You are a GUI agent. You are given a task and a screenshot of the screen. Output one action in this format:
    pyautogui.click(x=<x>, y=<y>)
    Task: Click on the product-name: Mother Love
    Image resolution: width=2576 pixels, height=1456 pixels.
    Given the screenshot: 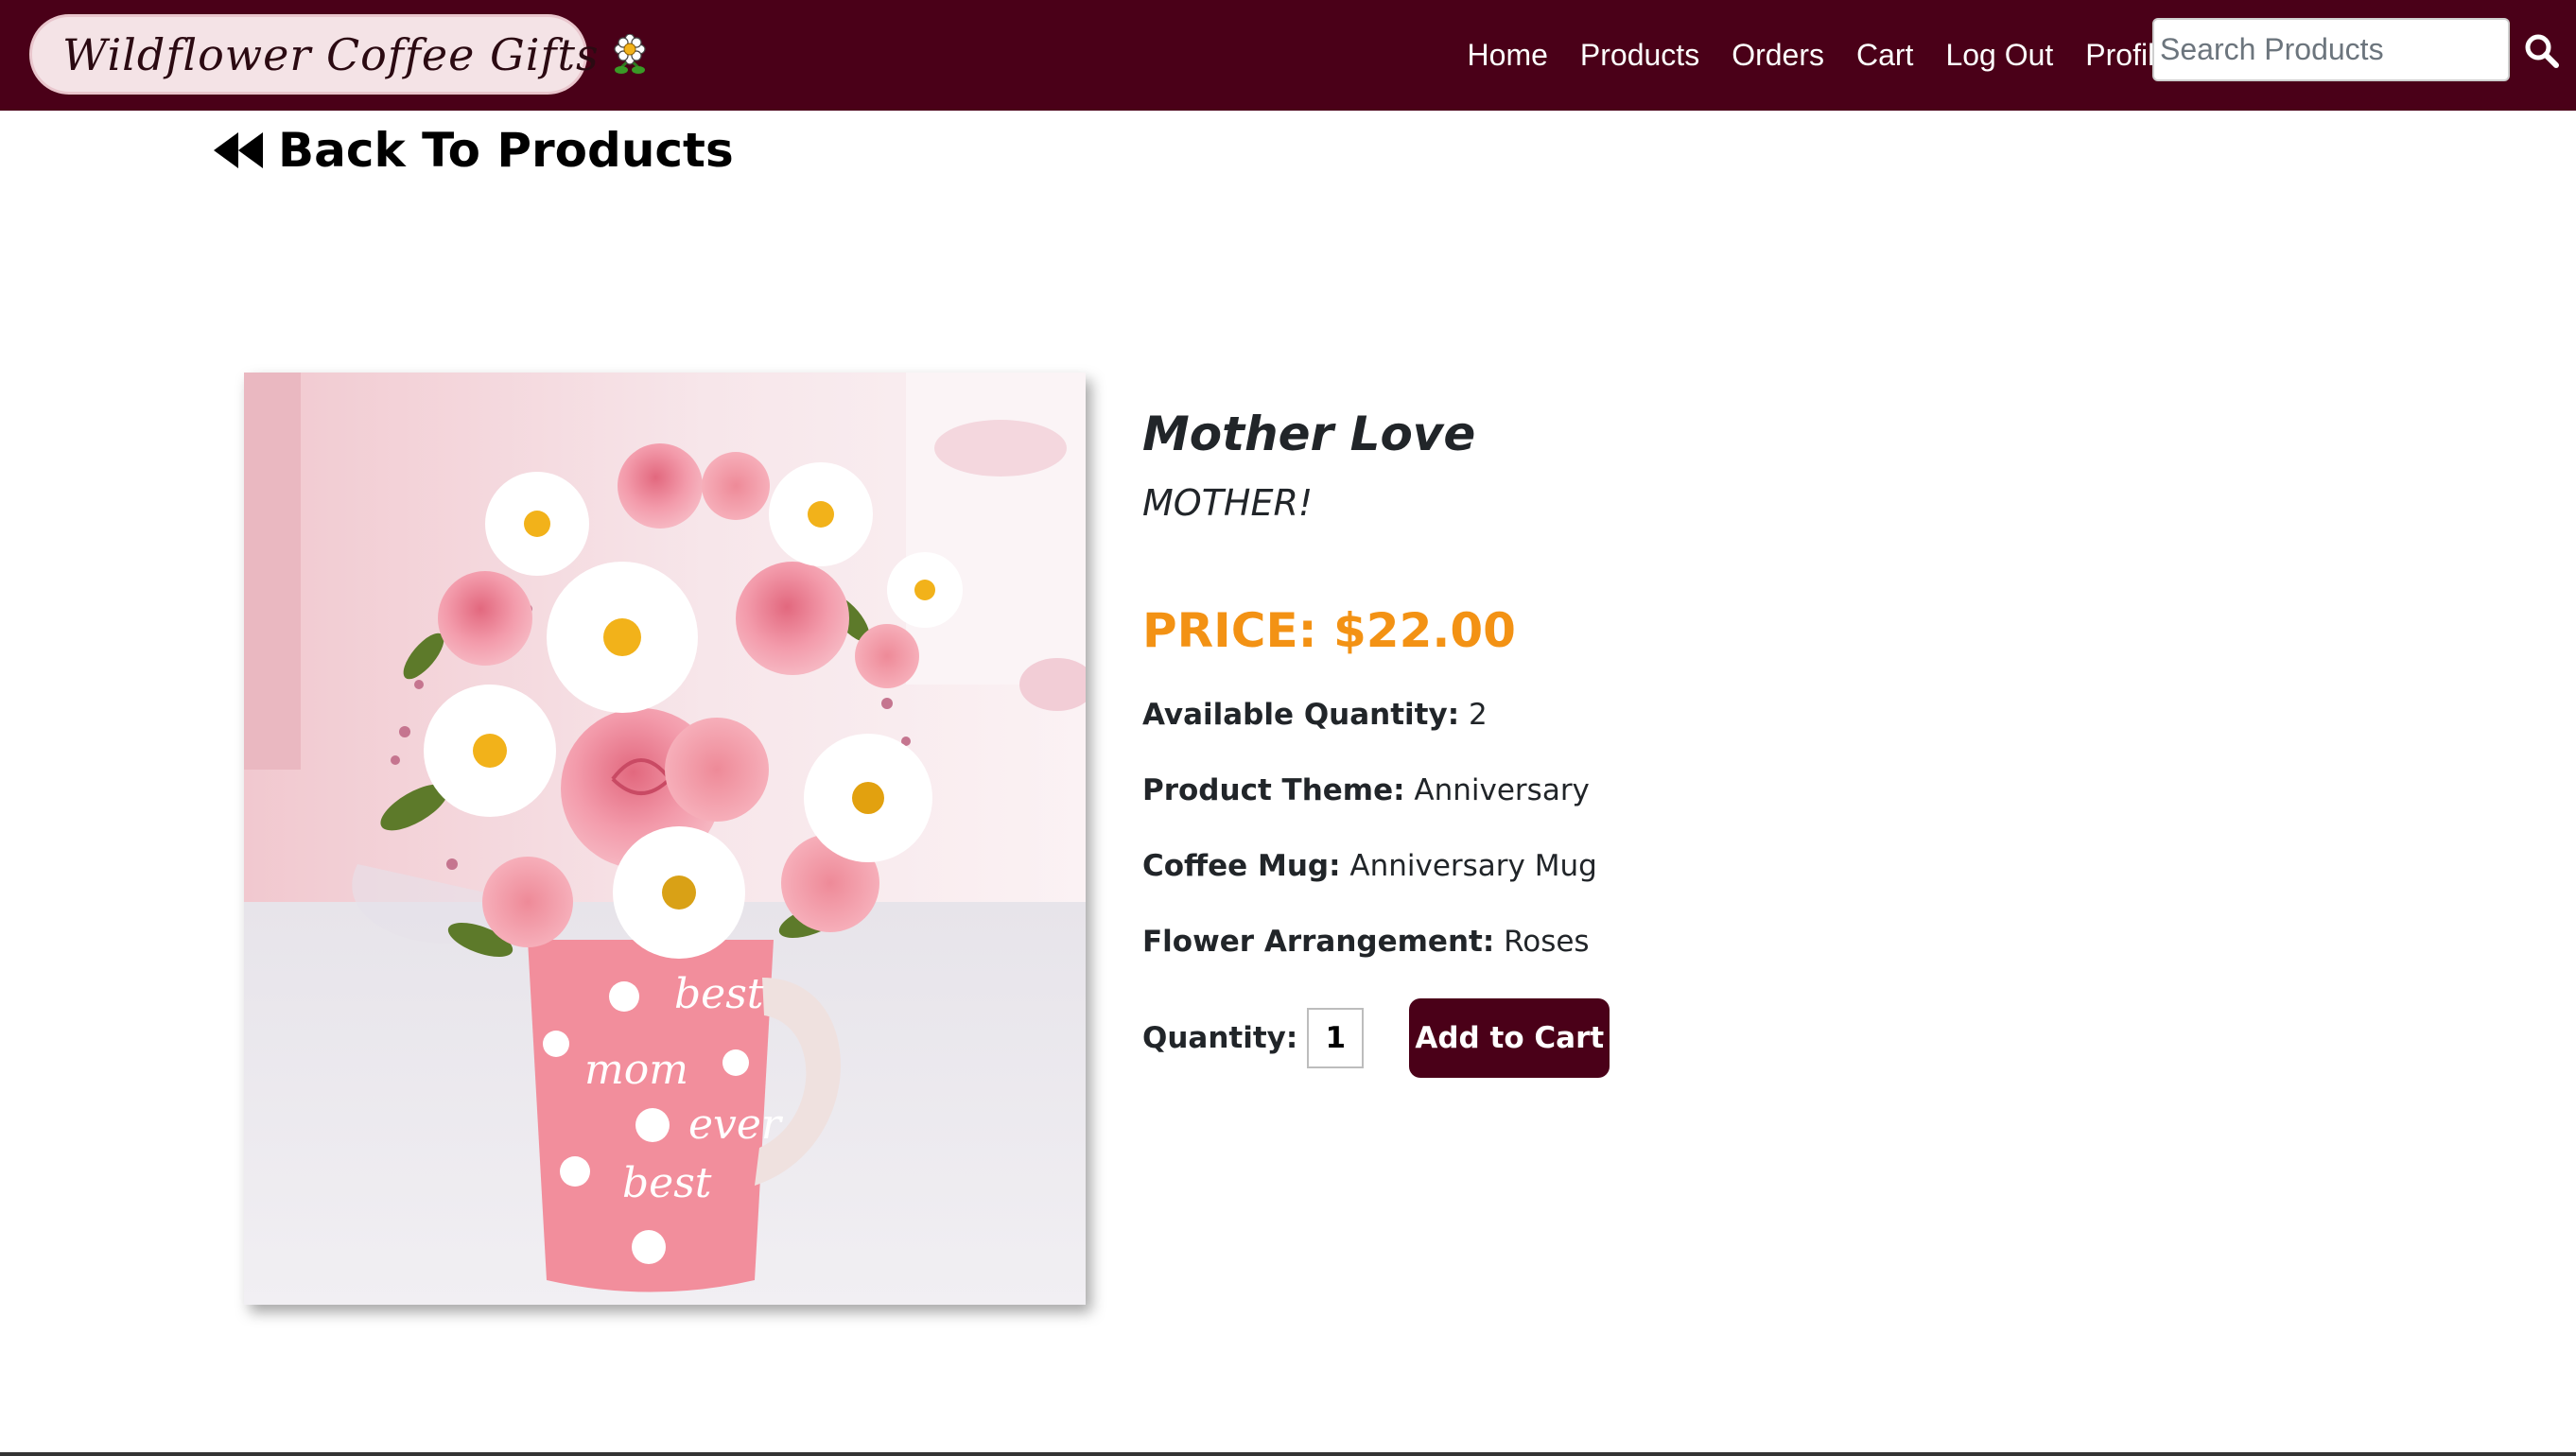 What is the action you would take?
    pyautogui.click(x=1309, y=434)
    